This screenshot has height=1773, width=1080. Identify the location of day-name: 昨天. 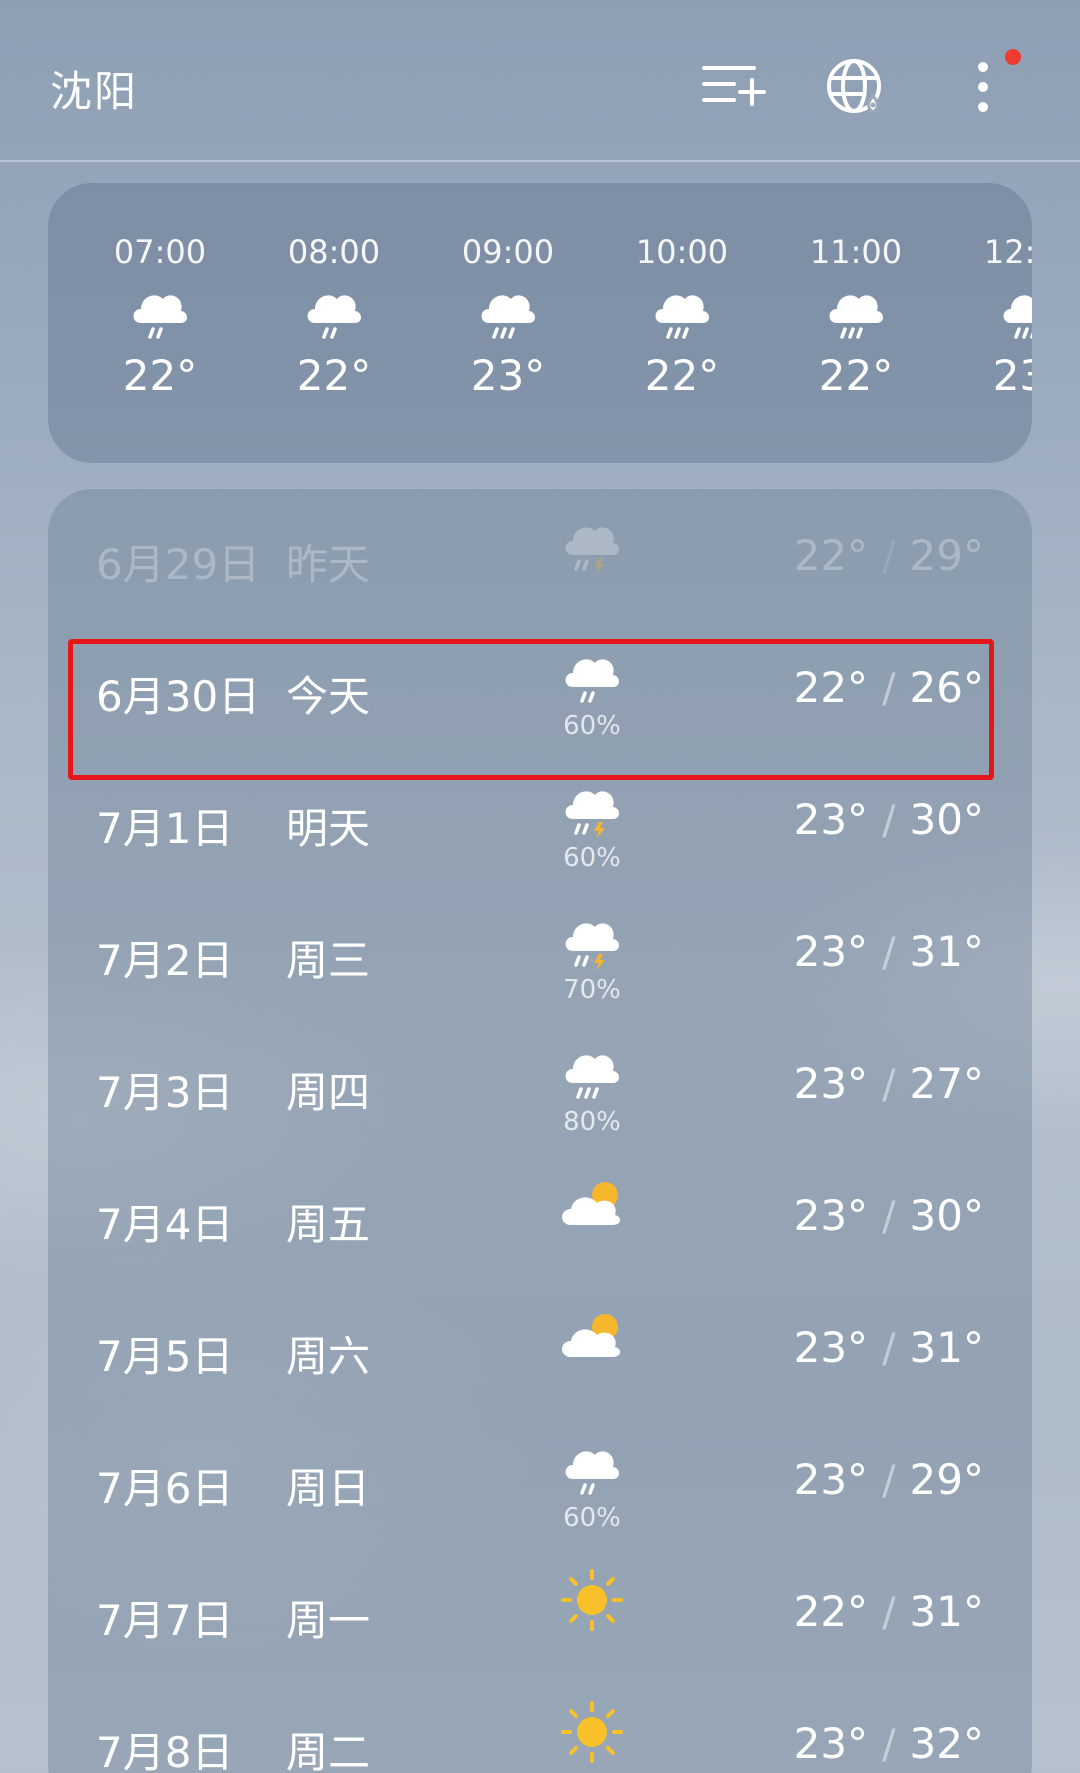
(328, 564).